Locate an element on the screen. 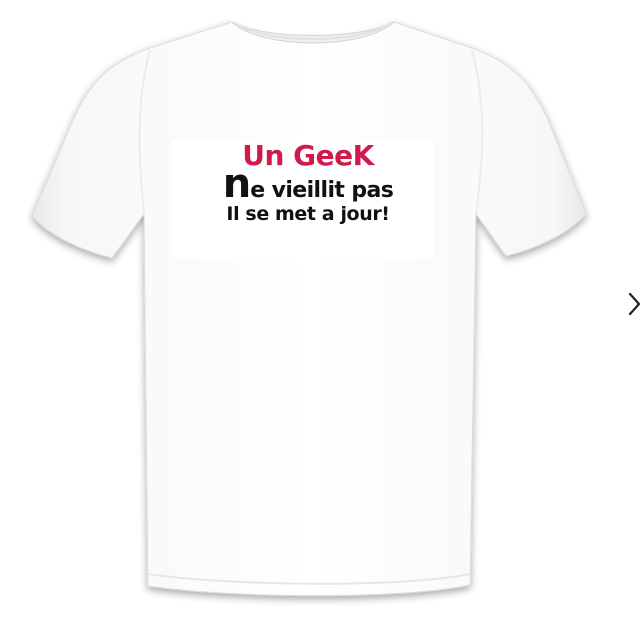 This screenshot has height=617, width=644. slogan-line-3: Il se met a jour! is located at coordinates (308, 214).